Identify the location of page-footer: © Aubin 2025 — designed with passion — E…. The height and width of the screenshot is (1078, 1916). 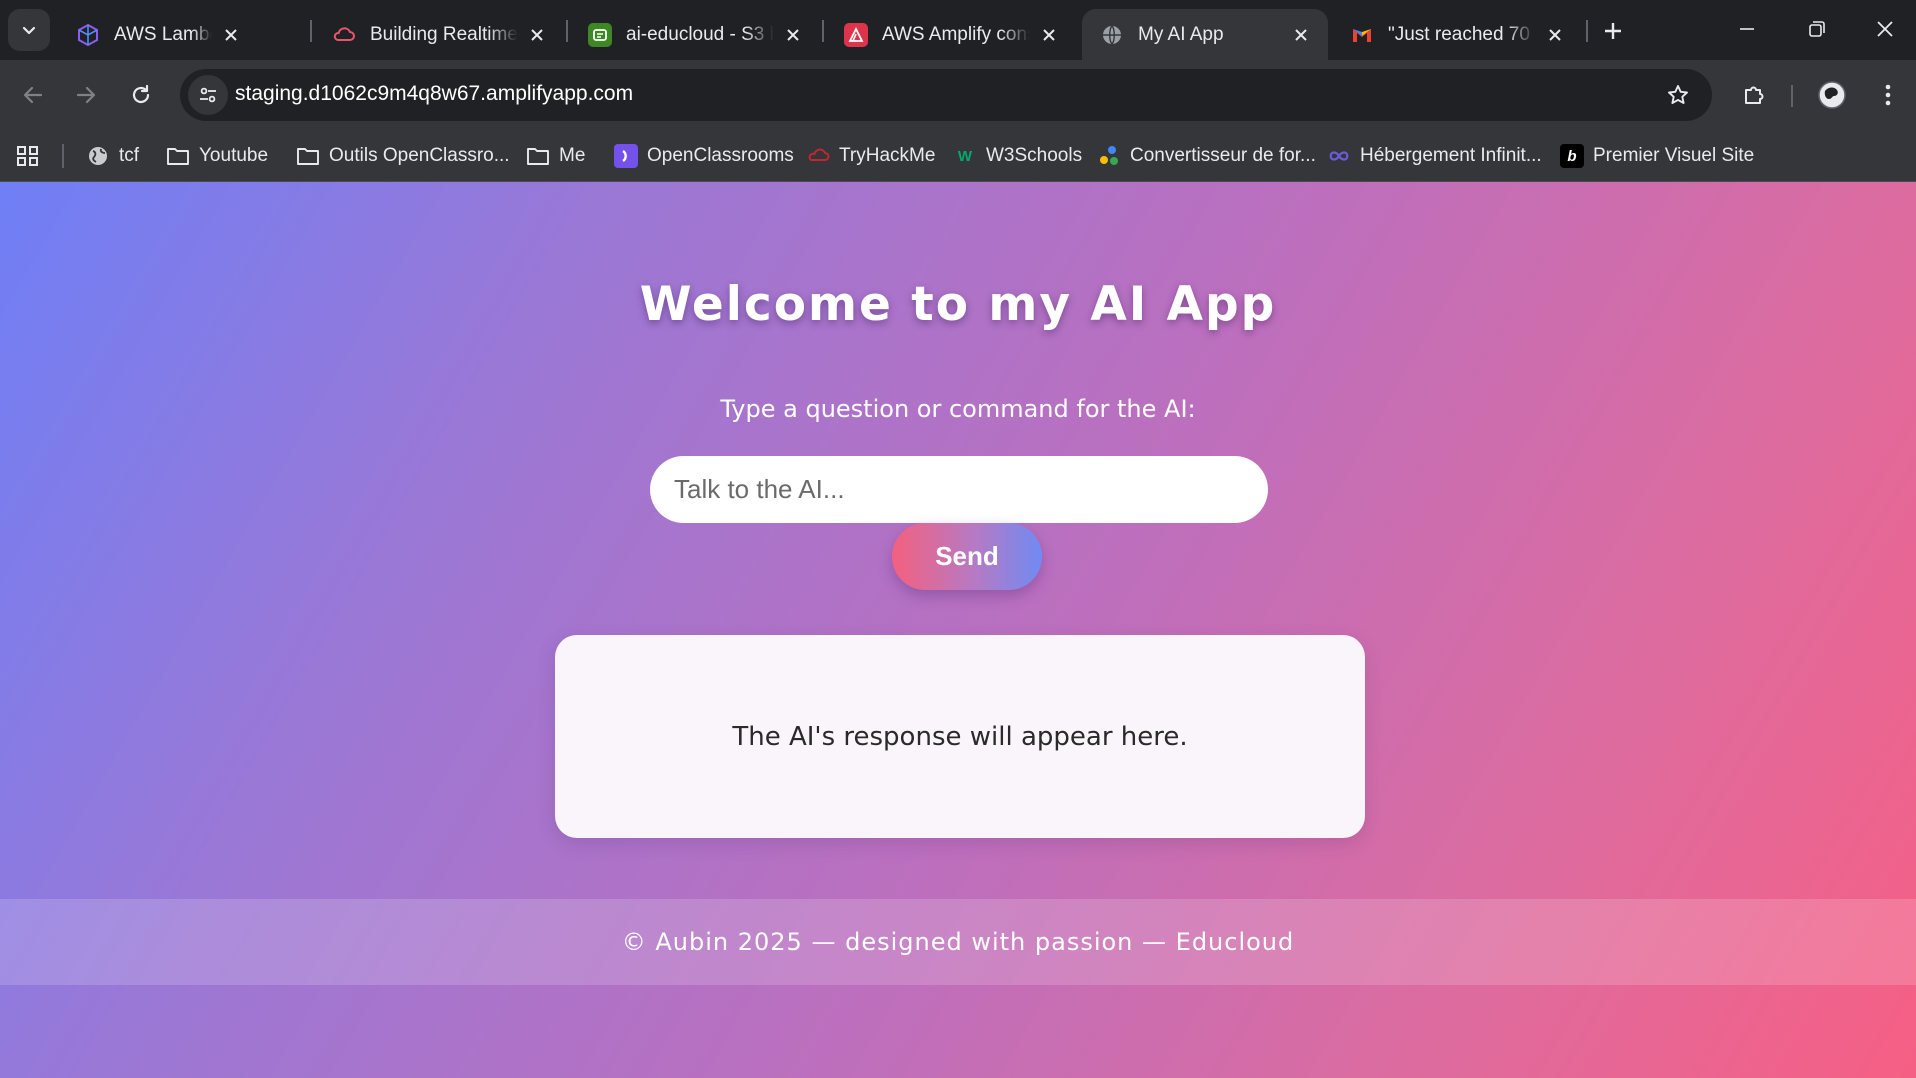
(958, 942).